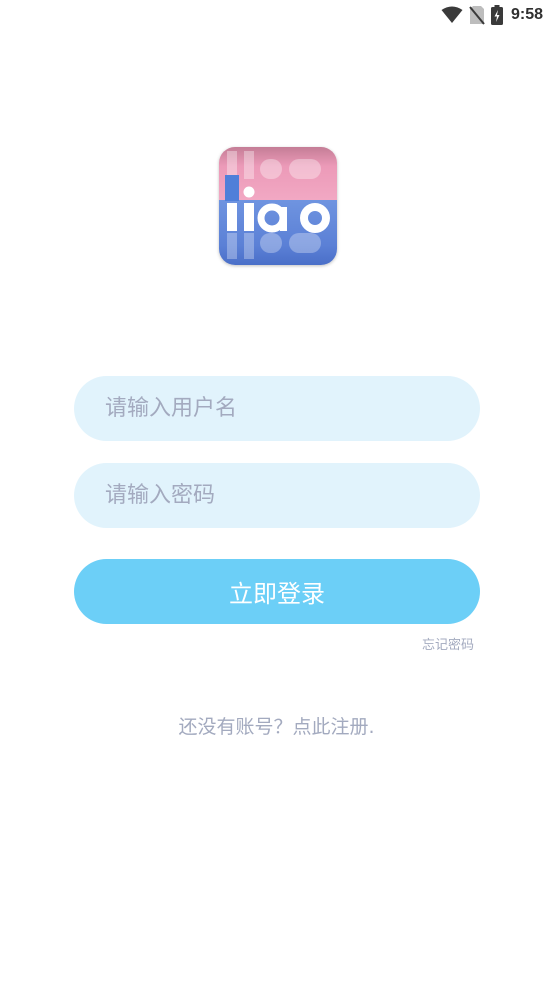 The height and width of the screenshot is (983, 553). What do you see at coordinates (278, 206) in the screenshot?
I see `app-logo` at bounding box center [278, 206].